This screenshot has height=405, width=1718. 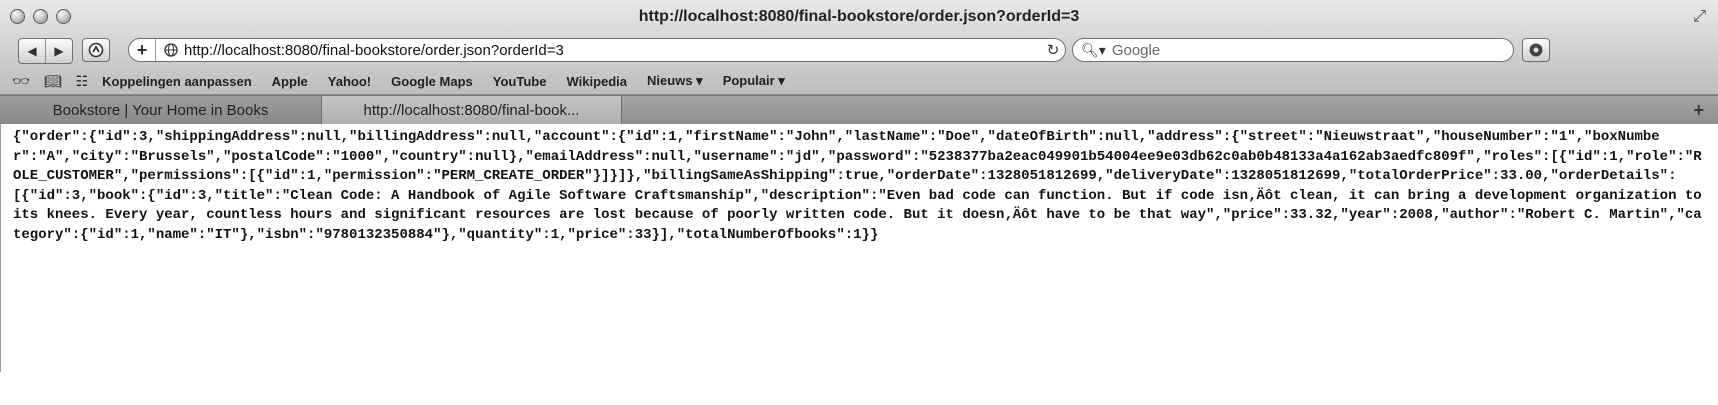 What do you see at coordinates (53, 81) in the screenshot?
I see `bookmarks-book-icon: 📖︎` at bounding box center [53, 81].